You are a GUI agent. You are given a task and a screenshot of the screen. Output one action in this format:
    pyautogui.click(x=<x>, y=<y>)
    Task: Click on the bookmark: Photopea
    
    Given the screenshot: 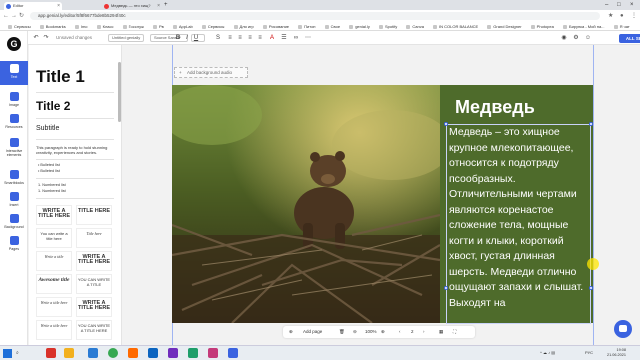 What is the action you would take?
    pyautogui.click(x=542, y=26)
    